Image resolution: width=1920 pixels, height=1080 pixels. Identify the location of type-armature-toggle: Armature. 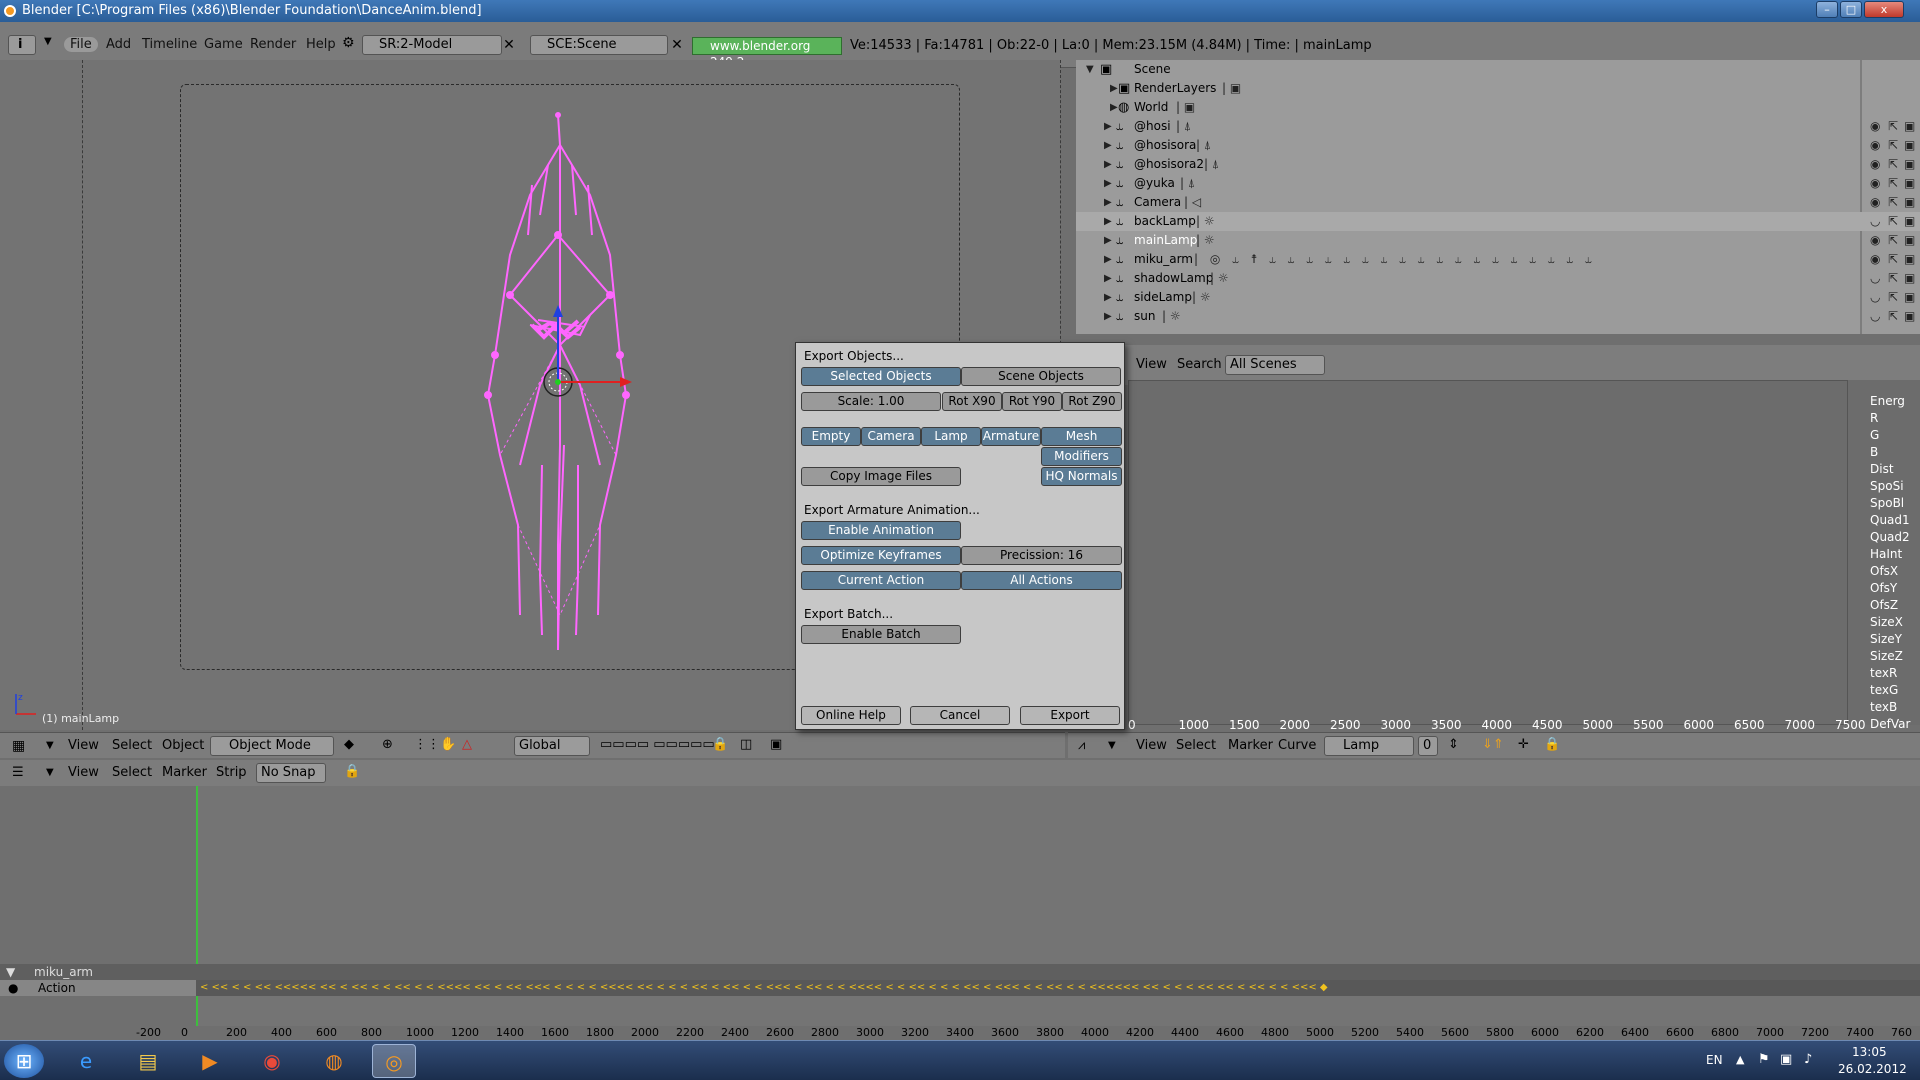
(1011, 436).